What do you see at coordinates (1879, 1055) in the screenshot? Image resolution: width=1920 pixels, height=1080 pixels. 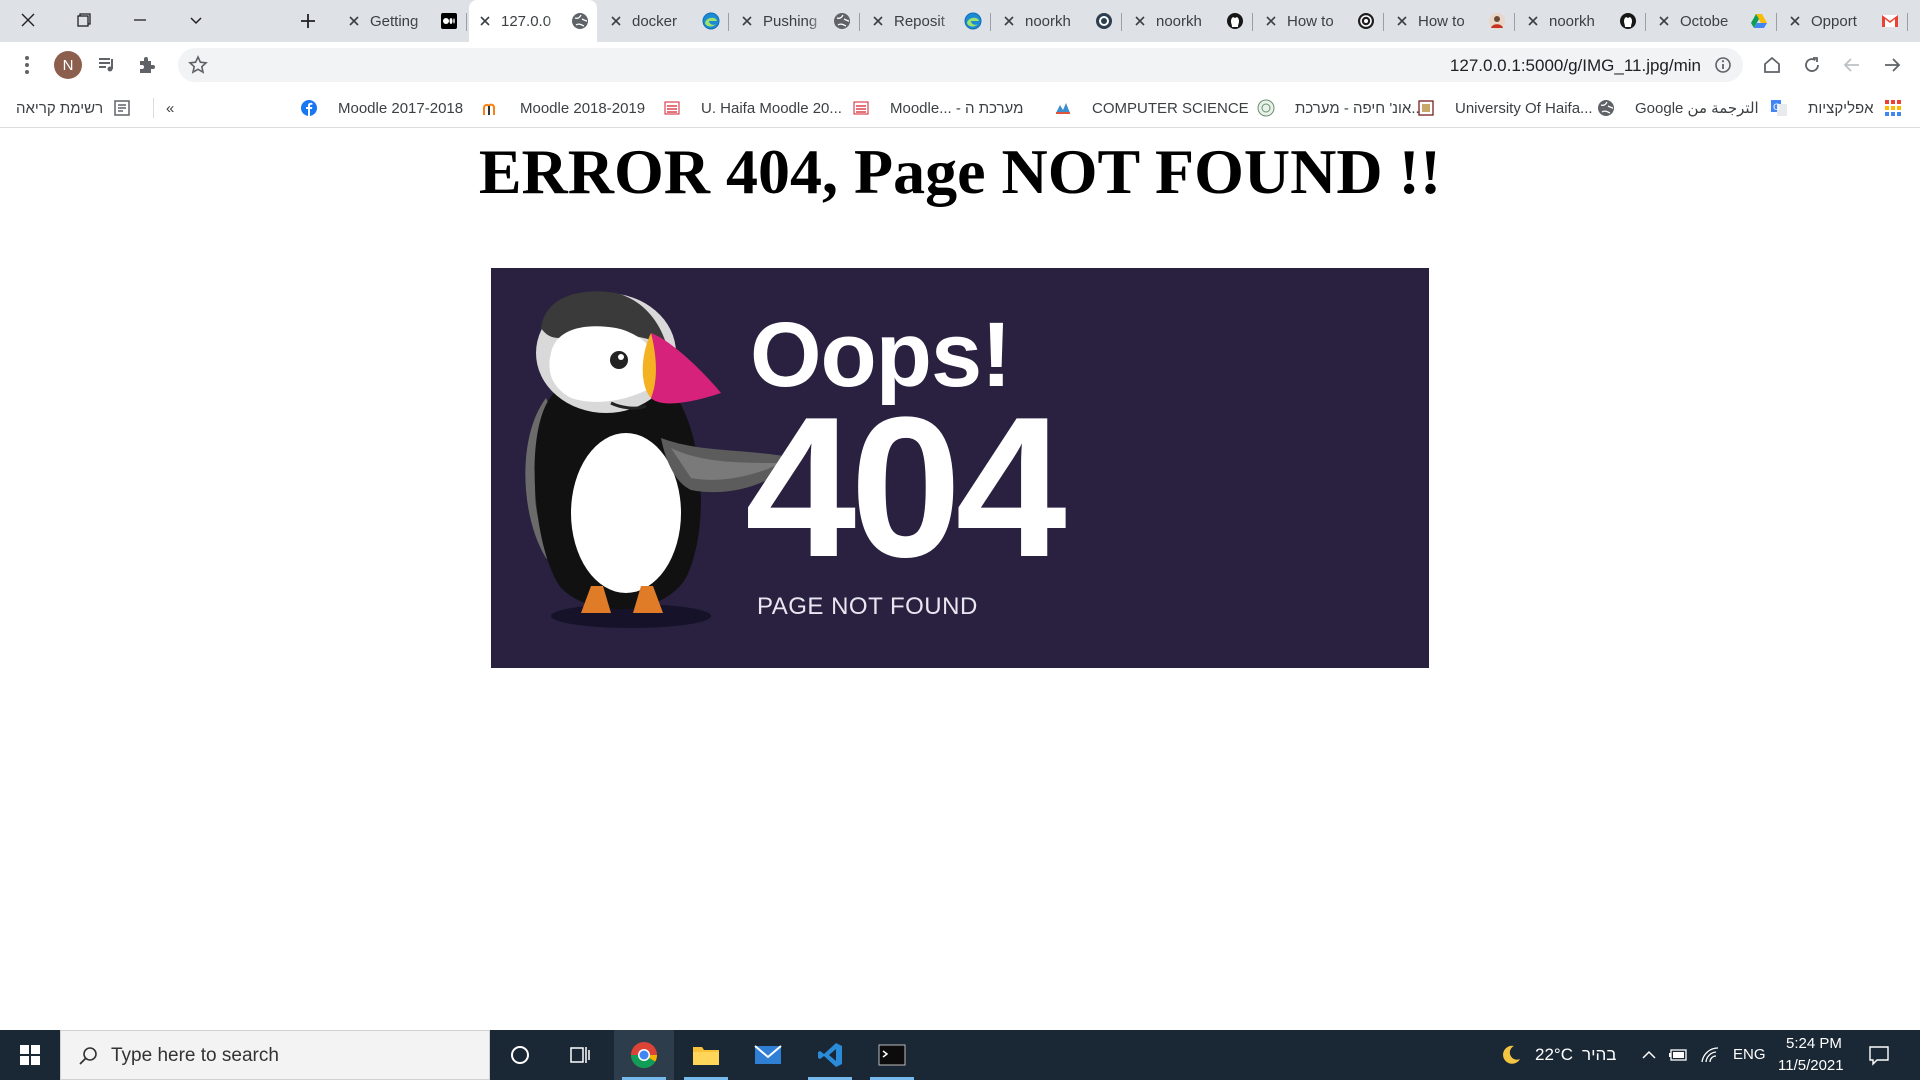 I see `notifications-icon` at bounding box center [1879, 1055].